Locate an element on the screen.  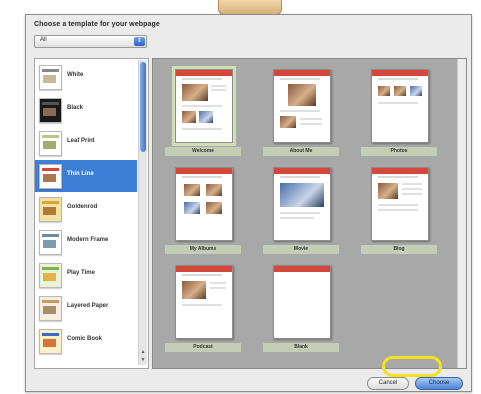
template-item: Photos is located at coordinates (399, 112).